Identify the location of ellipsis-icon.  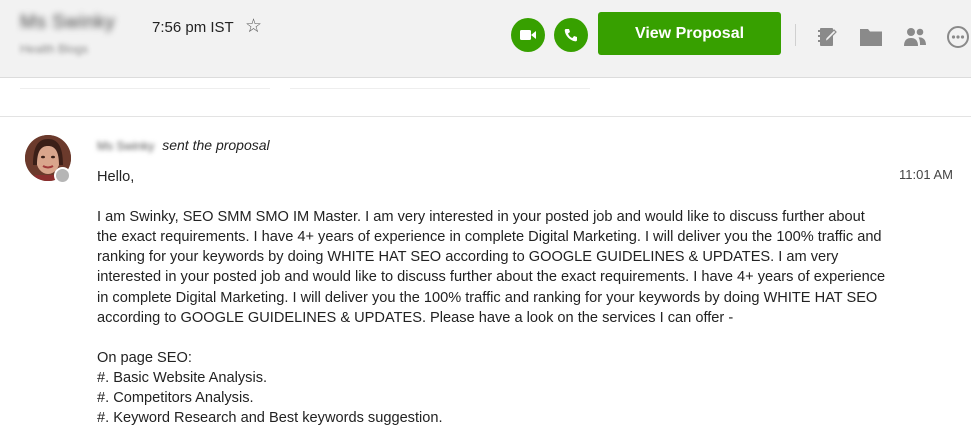
(958, 37).